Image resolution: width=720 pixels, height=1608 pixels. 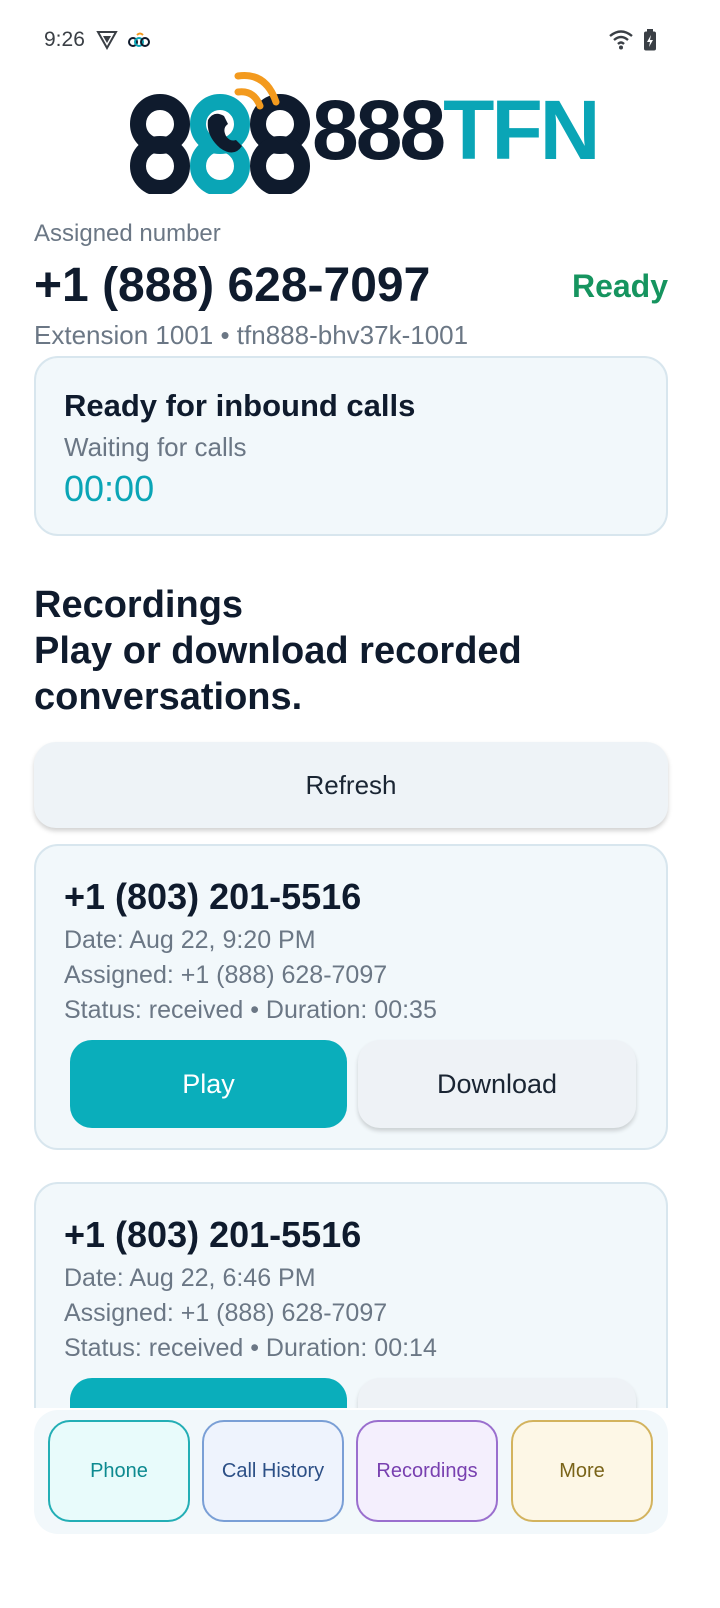 I want to click on wifi-icon, so click(x=621, y=41).